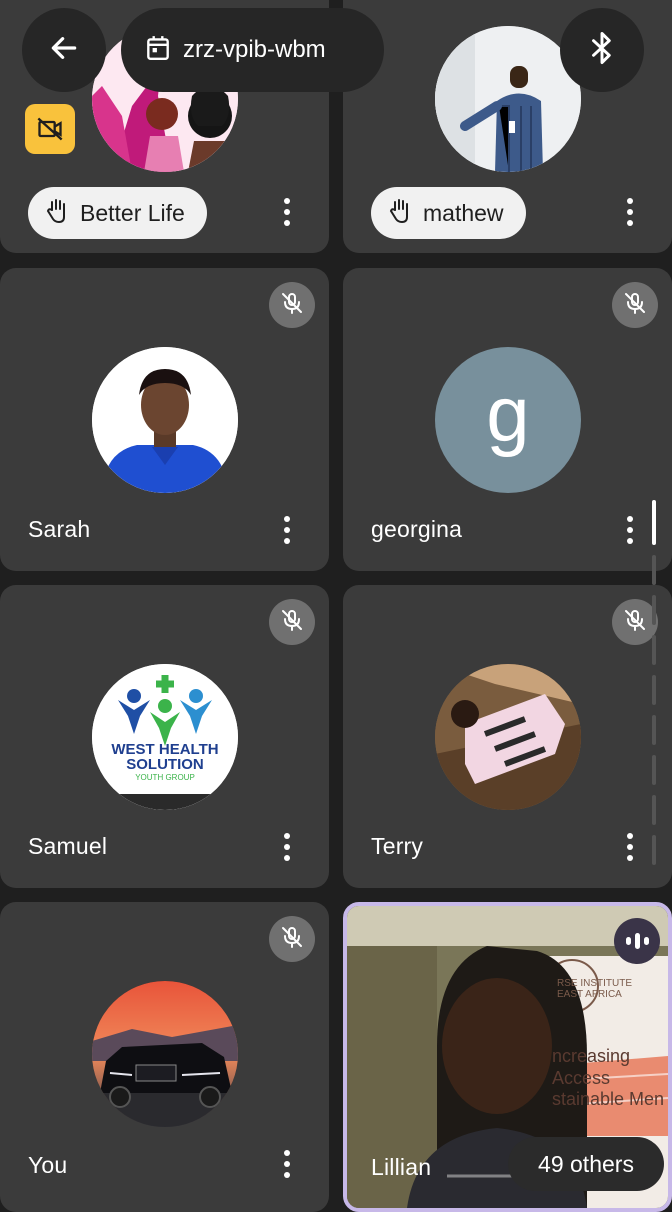 Image resolution: width=672 pixels, height=1212 pixels. I want to click on audio-level-icon, so click(637, 941).